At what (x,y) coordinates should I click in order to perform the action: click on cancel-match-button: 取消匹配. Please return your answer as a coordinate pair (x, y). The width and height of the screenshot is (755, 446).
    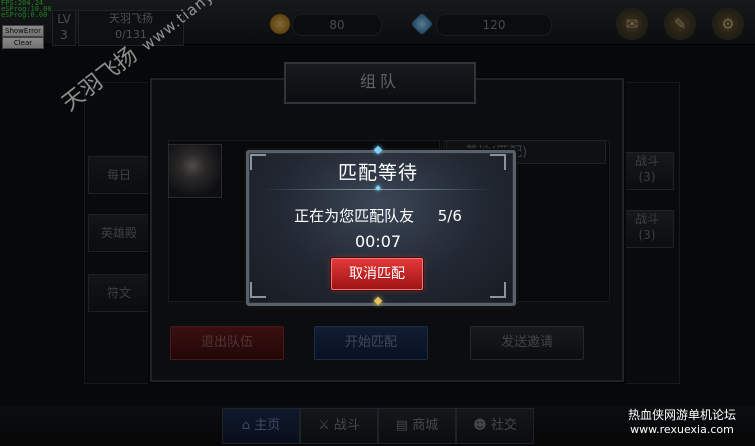
    Looking at the image, I should click on (377, 274).